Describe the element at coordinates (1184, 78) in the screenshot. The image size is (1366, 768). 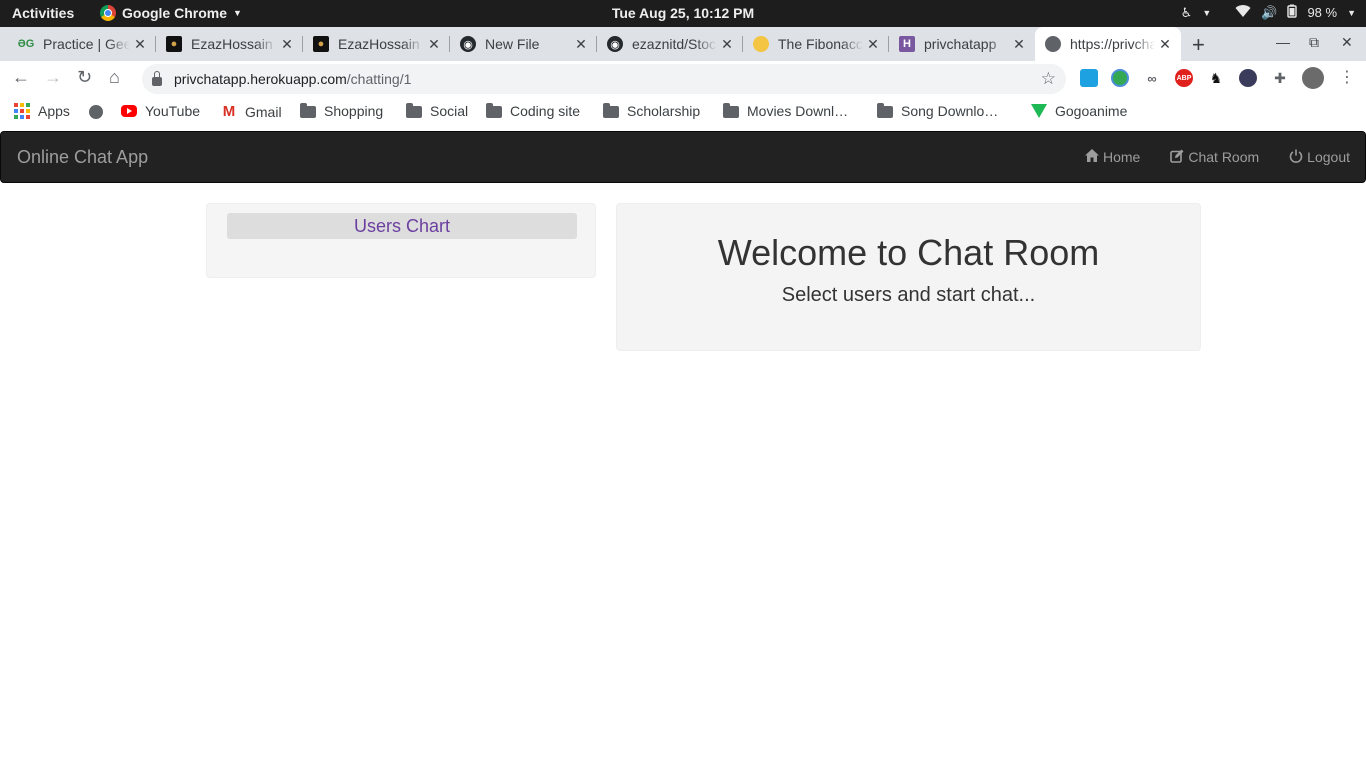
I see `adblock-extension-icon: ABP` at that location.